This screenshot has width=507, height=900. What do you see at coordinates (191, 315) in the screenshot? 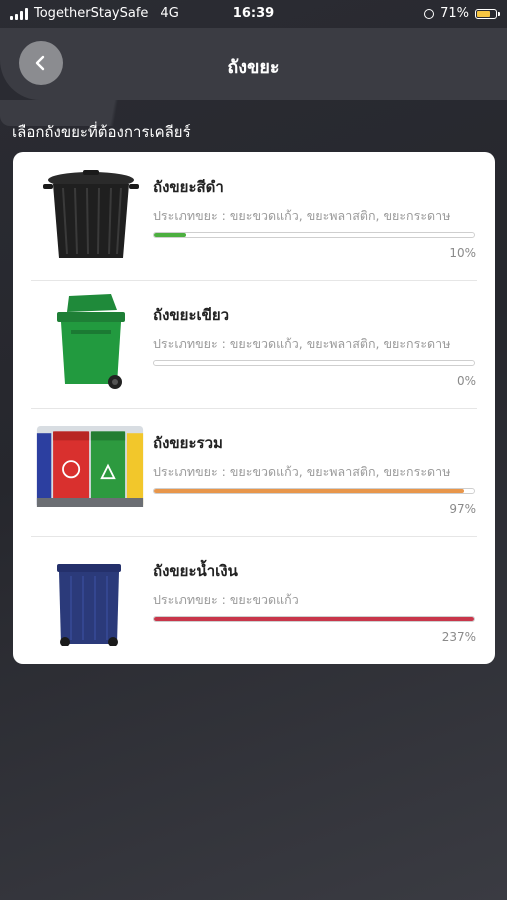
I see `bin-name: ถังขยะเขียว` at bounding box center [191, 315].